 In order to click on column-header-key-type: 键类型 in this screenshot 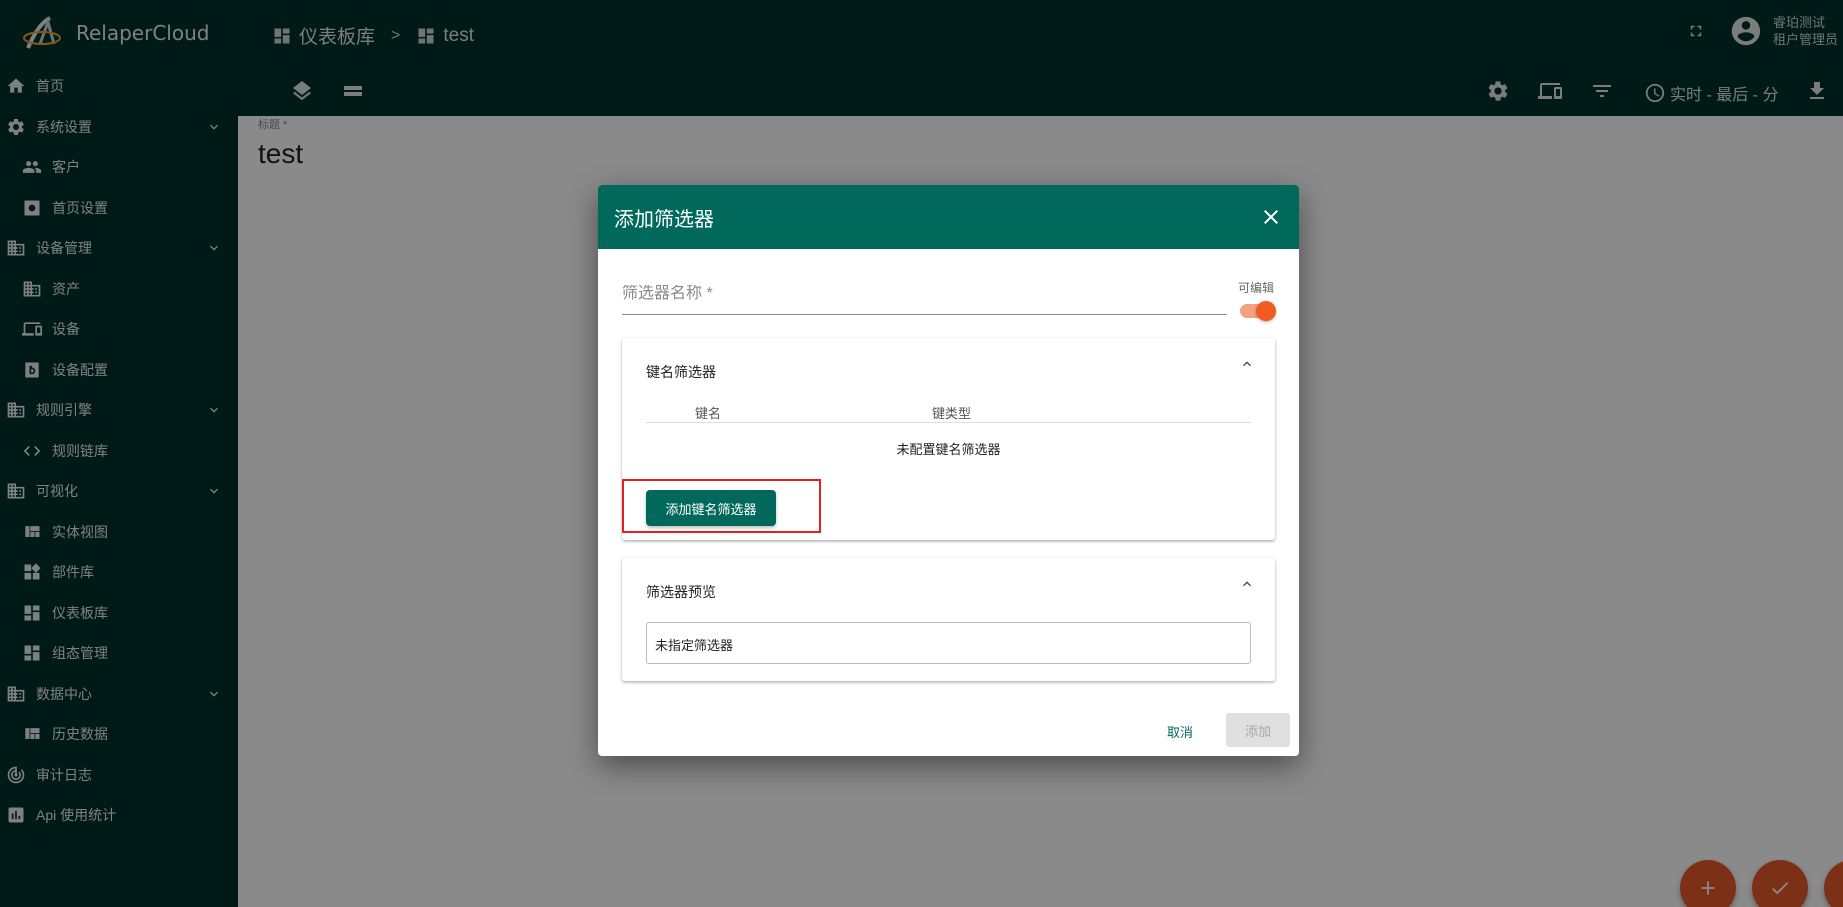, I will do `click(952, 413)`.